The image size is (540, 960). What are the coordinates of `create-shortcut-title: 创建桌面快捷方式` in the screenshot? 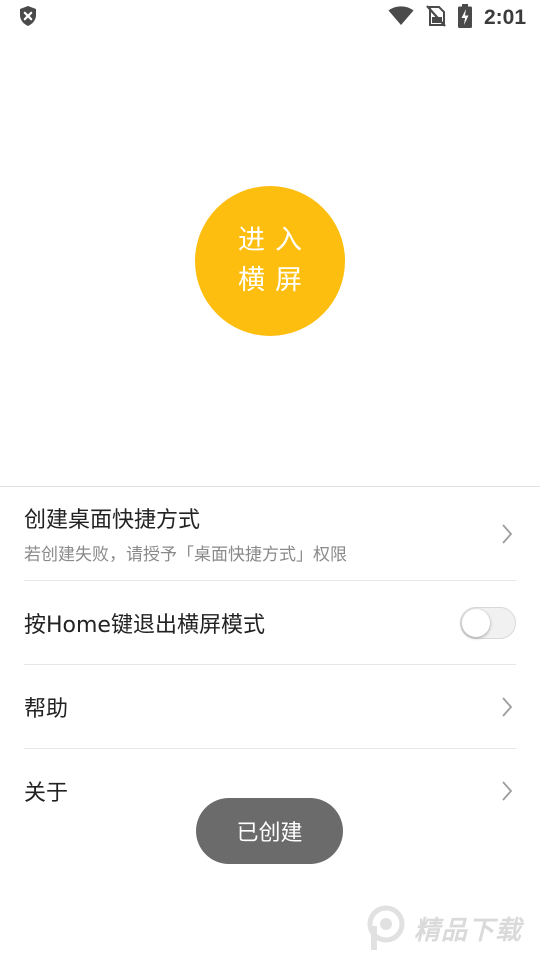 It's located at (112, 520).